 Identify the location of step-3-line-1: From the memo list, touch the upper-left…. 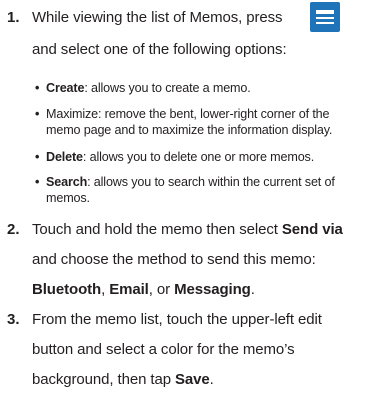
(177, 319).